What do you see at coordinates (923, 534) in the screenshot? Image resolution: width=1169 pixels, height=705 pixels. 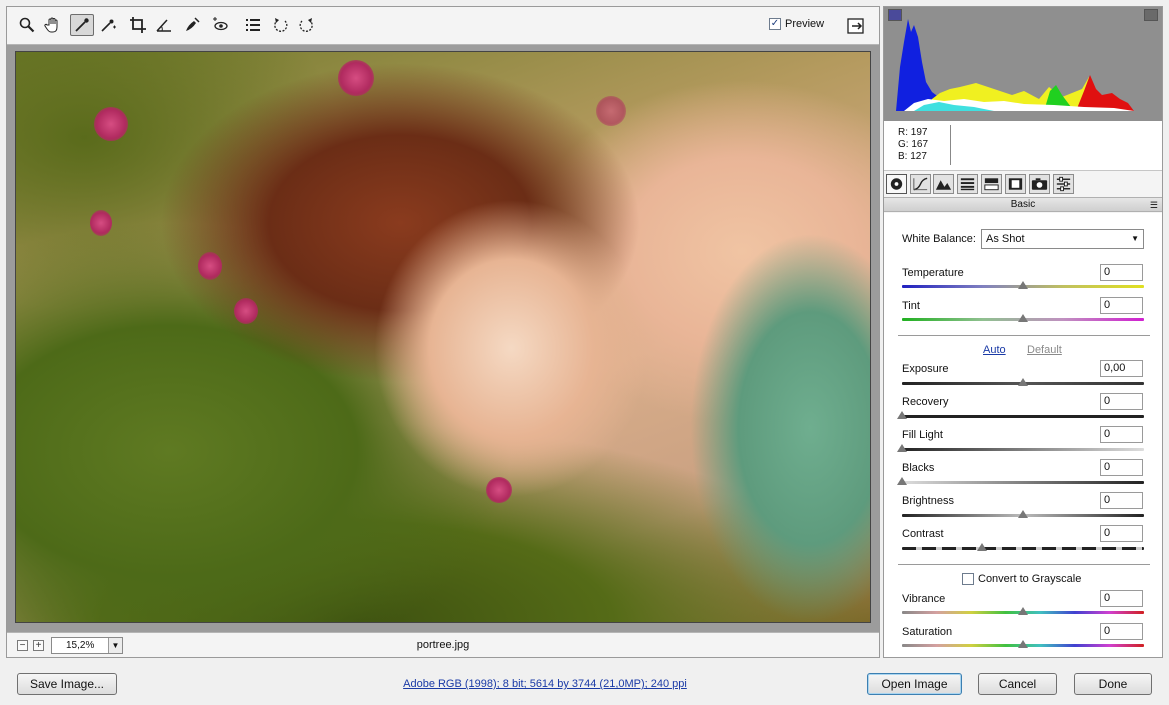 I see `contrast-label: Contrast` at bounding box center [923, 534].